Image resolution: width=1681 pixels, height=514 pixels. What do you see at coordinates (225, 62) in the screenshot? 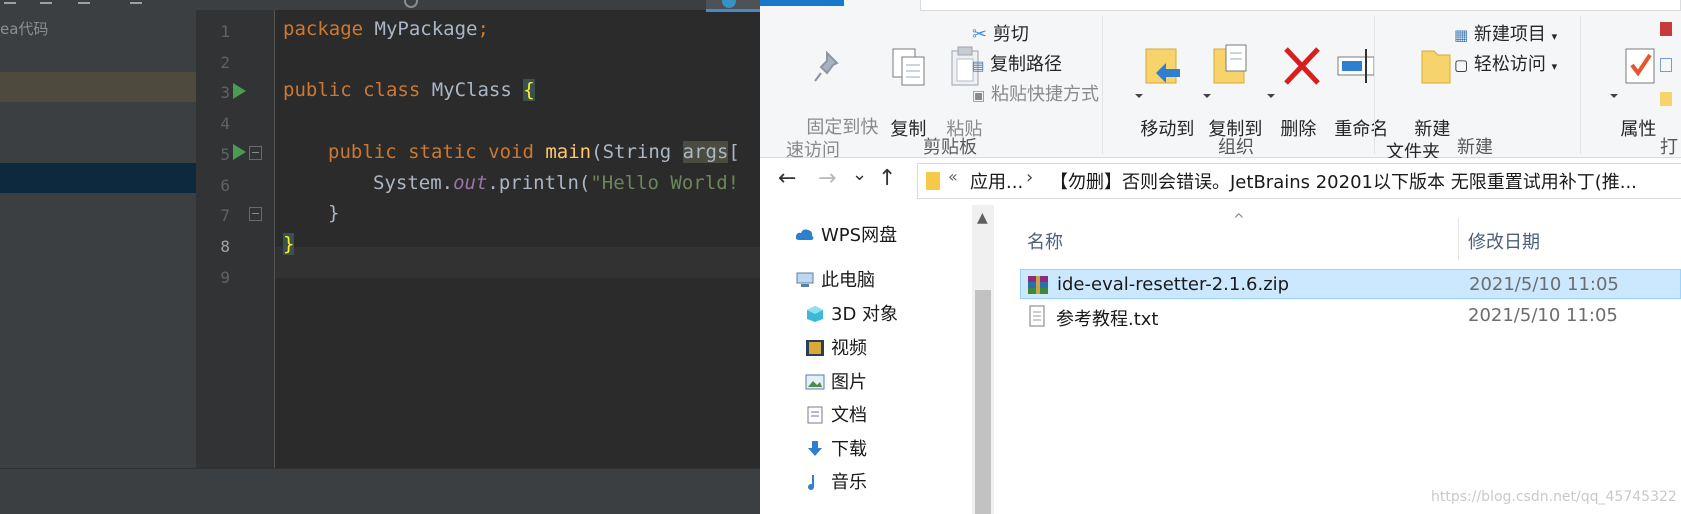
I see `line-number: 2` at bounding box center [225, 62].